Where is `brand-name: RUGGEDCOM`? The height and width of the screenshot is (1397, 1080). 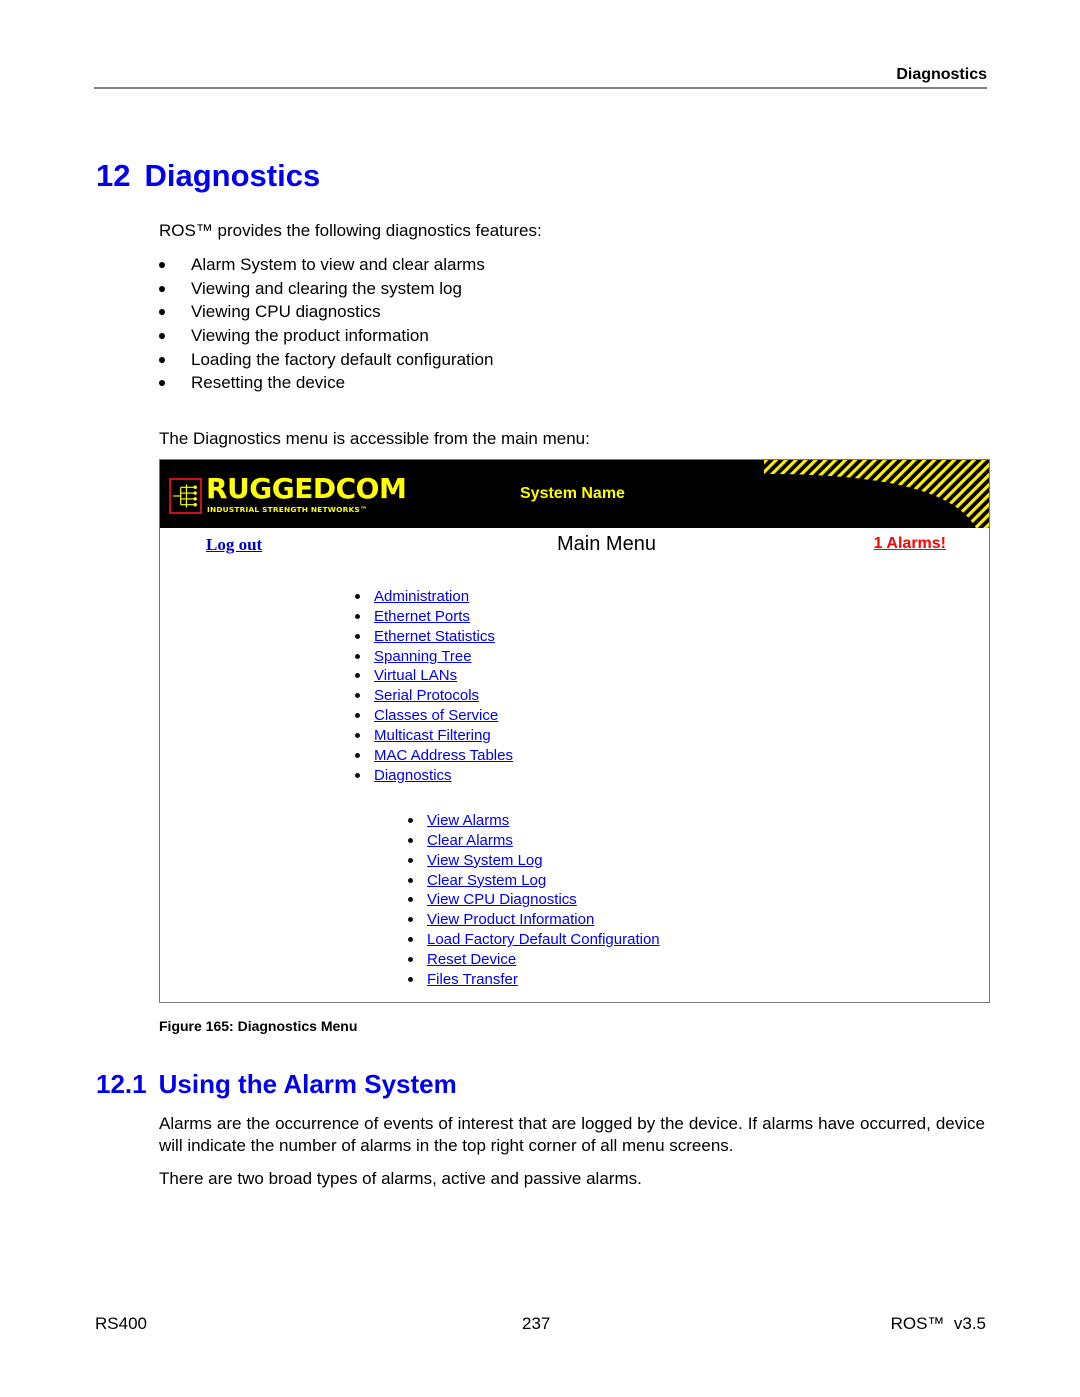 brand-name: RUGGEDCOM is located at coordinates (306, 488).